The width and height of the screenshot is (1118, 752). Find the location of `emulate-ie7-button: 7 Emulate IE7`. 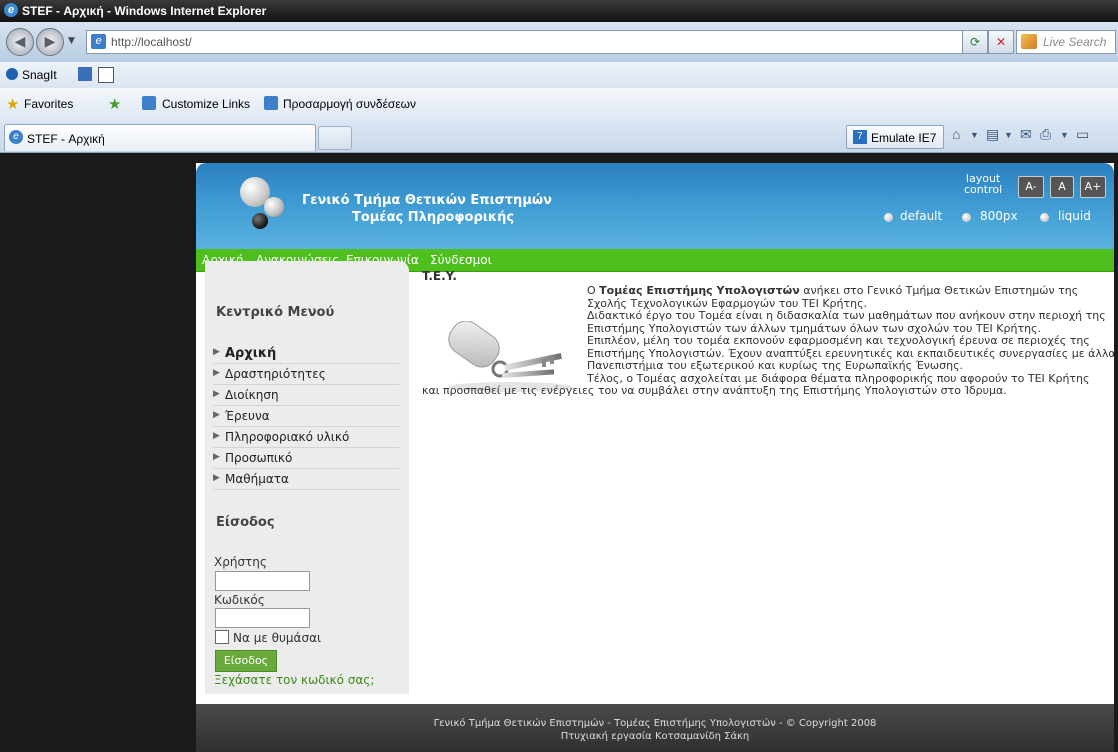

emulate-ie7-button: 7 Emulate IE7 is located at coordinates (895, 137).